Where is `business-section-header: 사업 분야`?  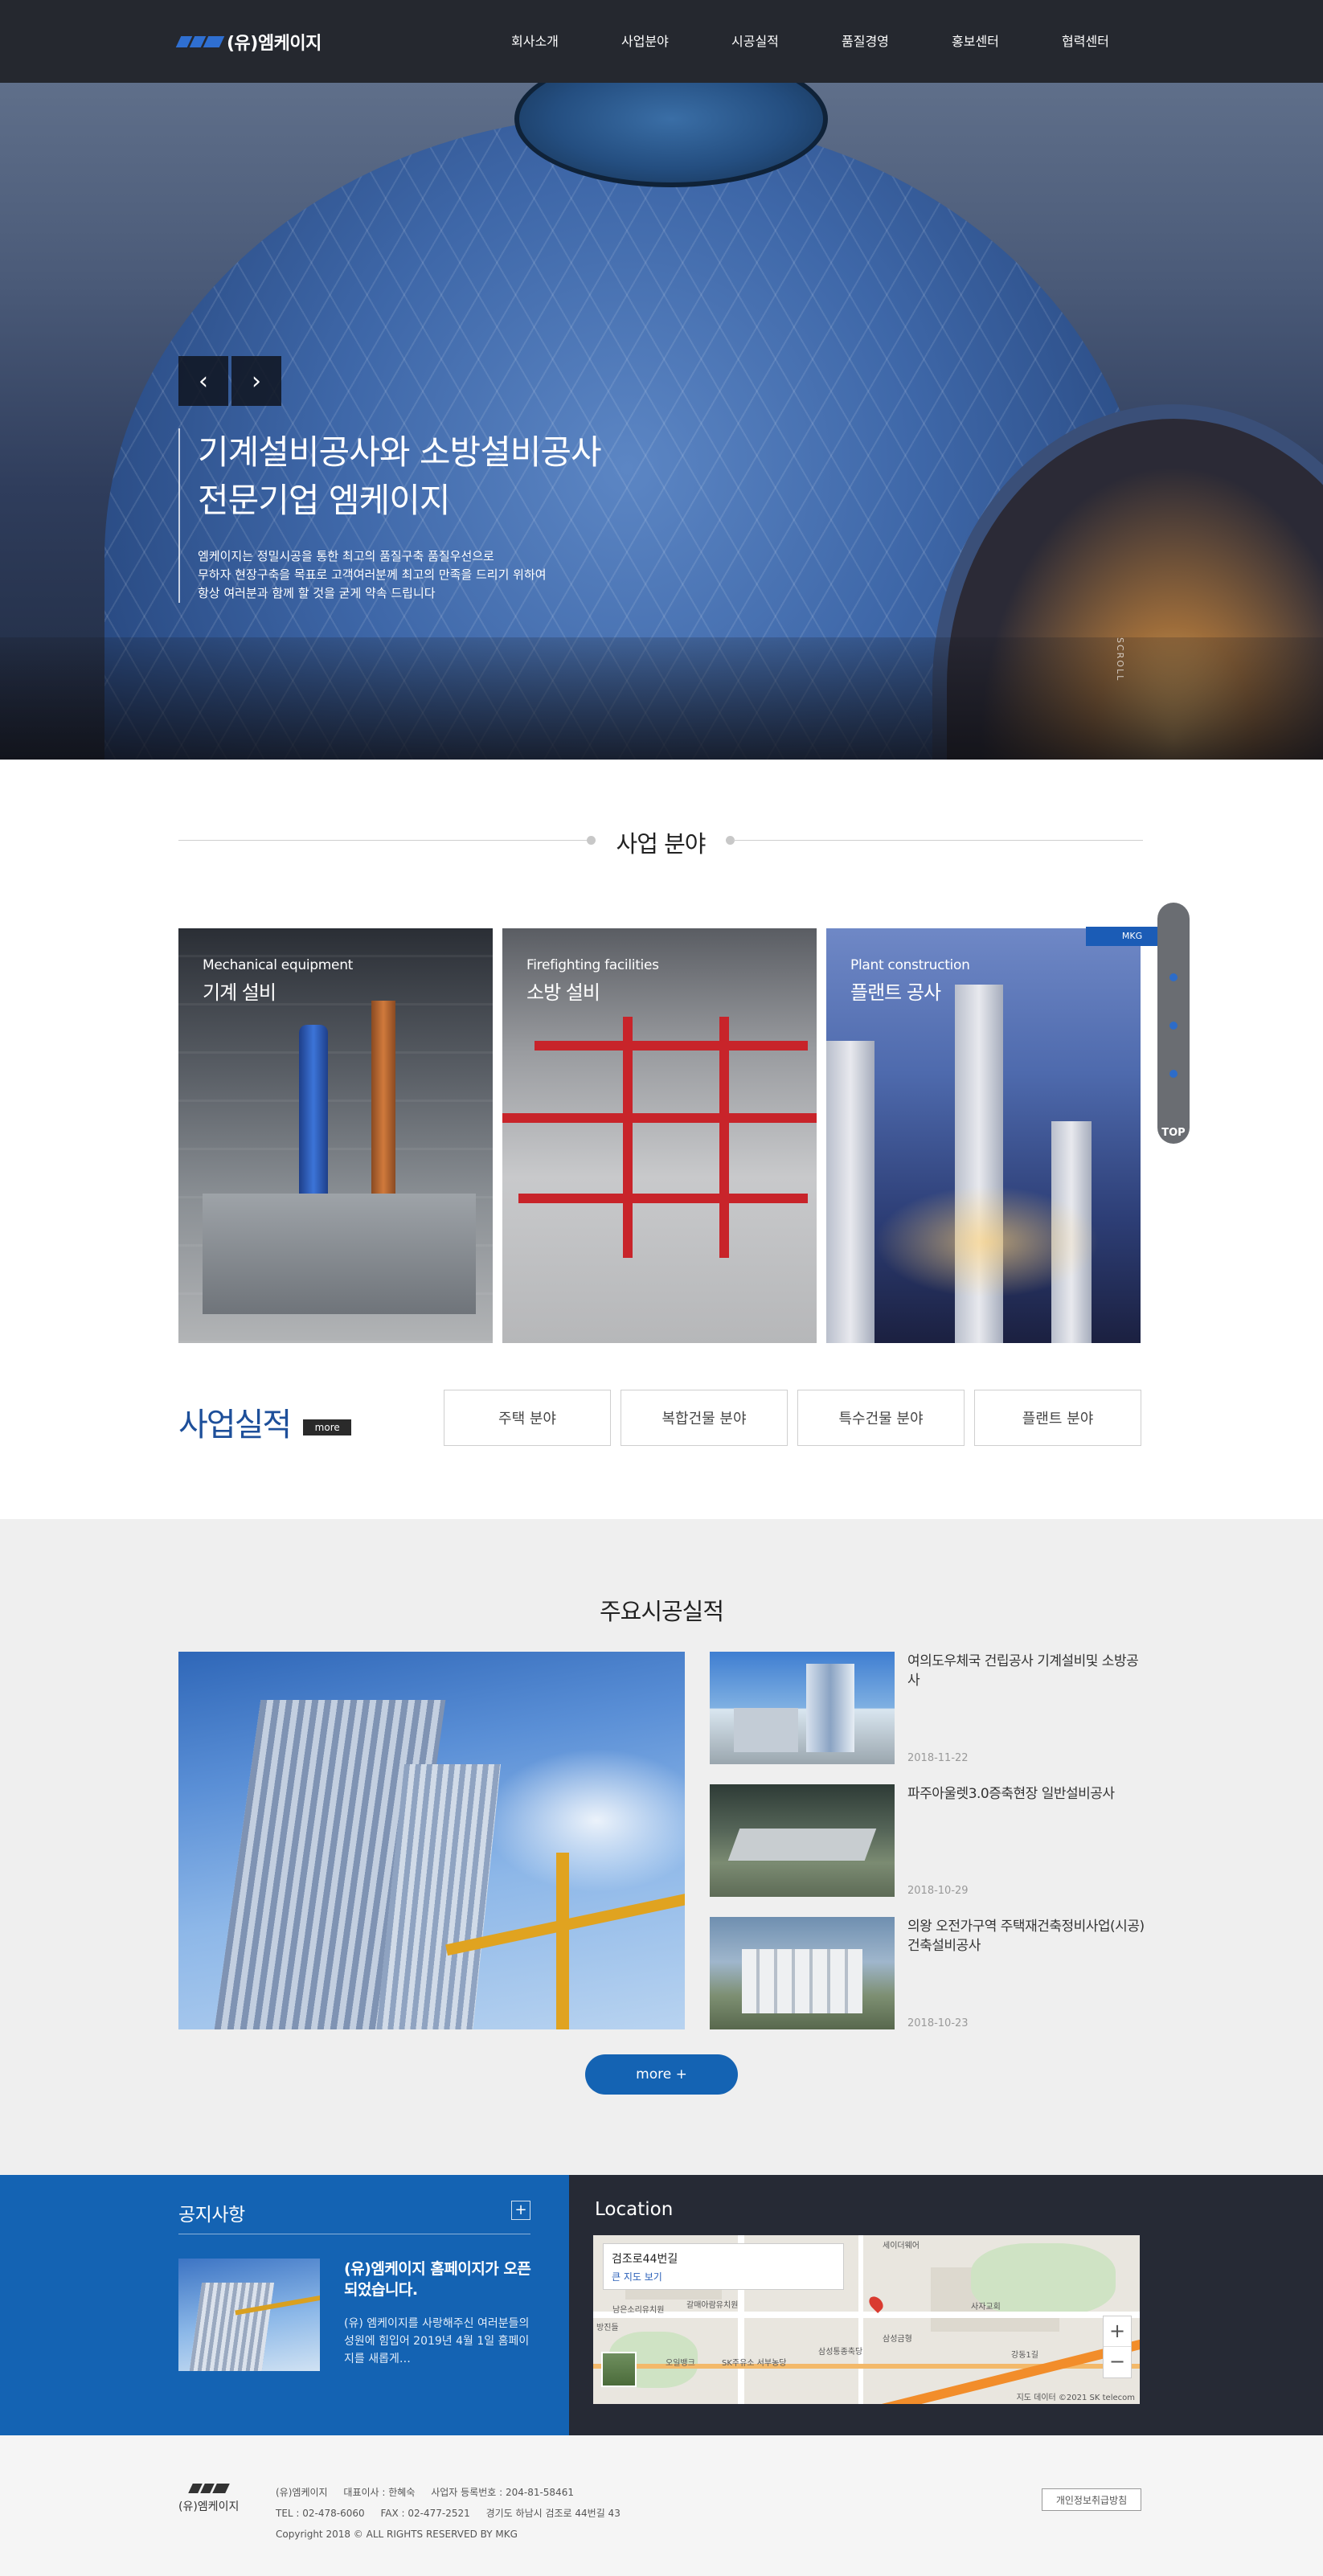 business-section-header: 사업 분야 is located at coordinates (661, 841).